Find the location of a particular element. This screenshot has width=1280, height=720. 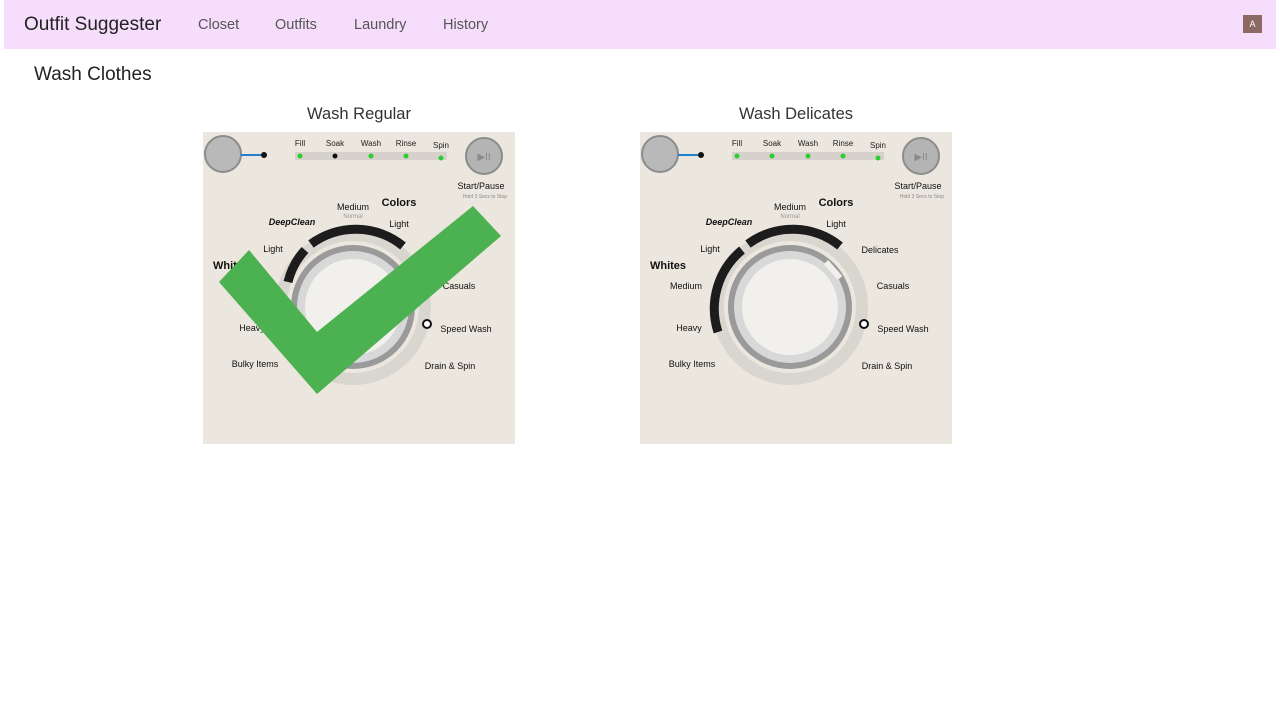

wash-delicates-option: Wash Delicates Fill Soak Wash Rinse Spin is located at coordinates (796, 273).